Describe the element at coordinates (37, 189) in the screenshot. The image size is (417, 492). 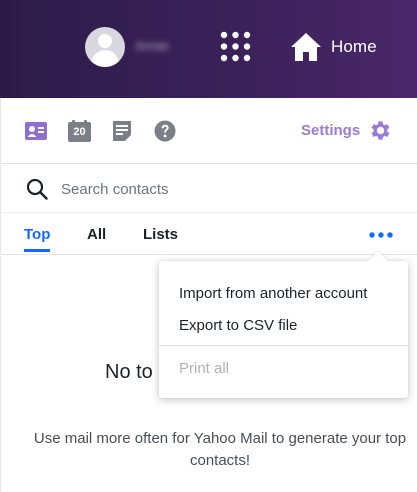
I see `search-icon` at that location.